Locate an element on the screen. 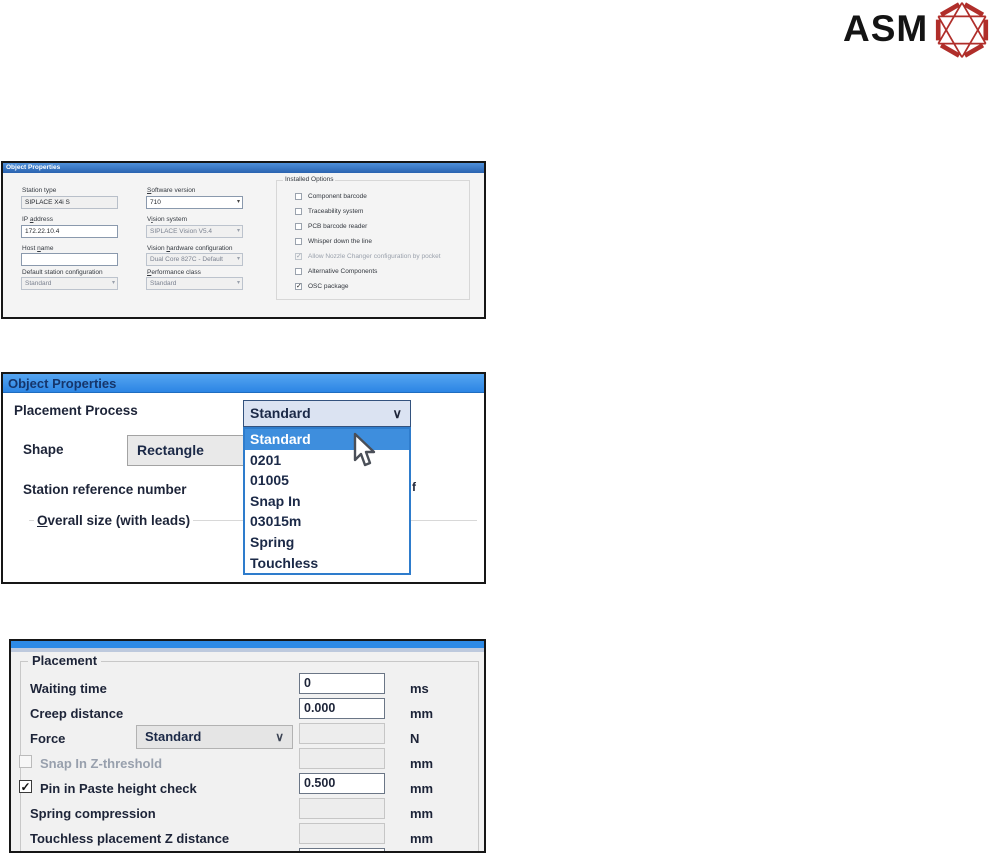 This screenshot has width=993, height=853. titlebar-shadow-strip is located at coordinates (247, 650).